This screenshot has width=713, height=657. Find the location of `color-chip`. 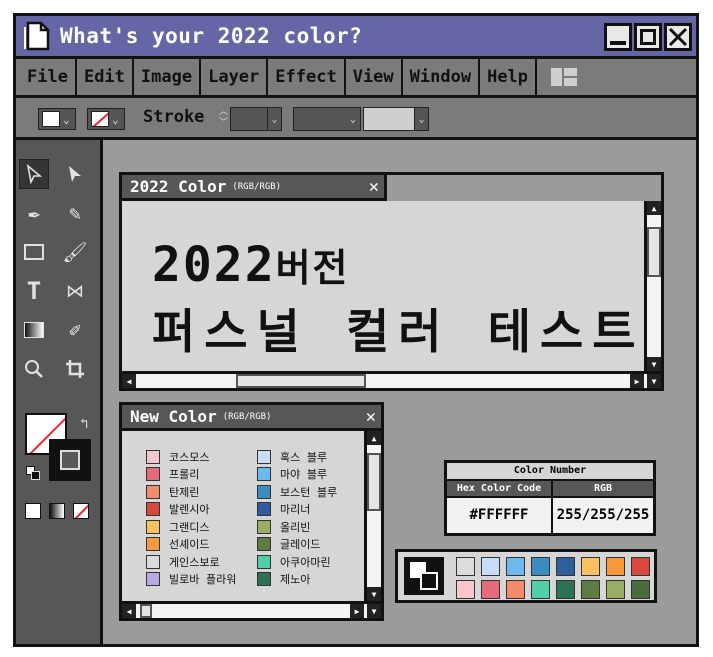

color-chip is located at coordinates (153, 526).